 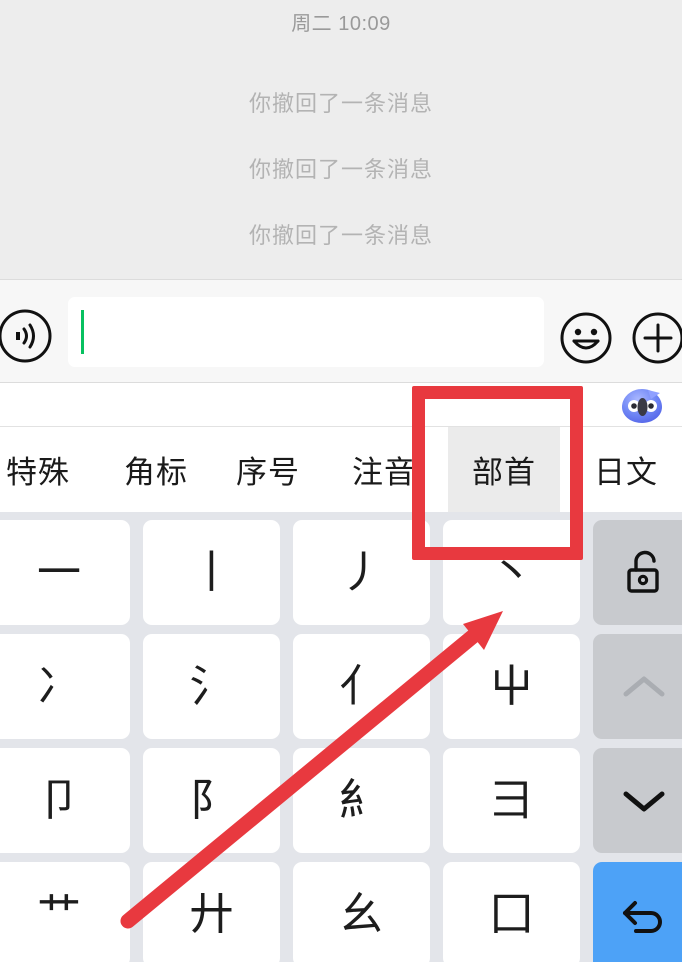 I want to click on voice-wave-icon, so click(x=26, y=336).